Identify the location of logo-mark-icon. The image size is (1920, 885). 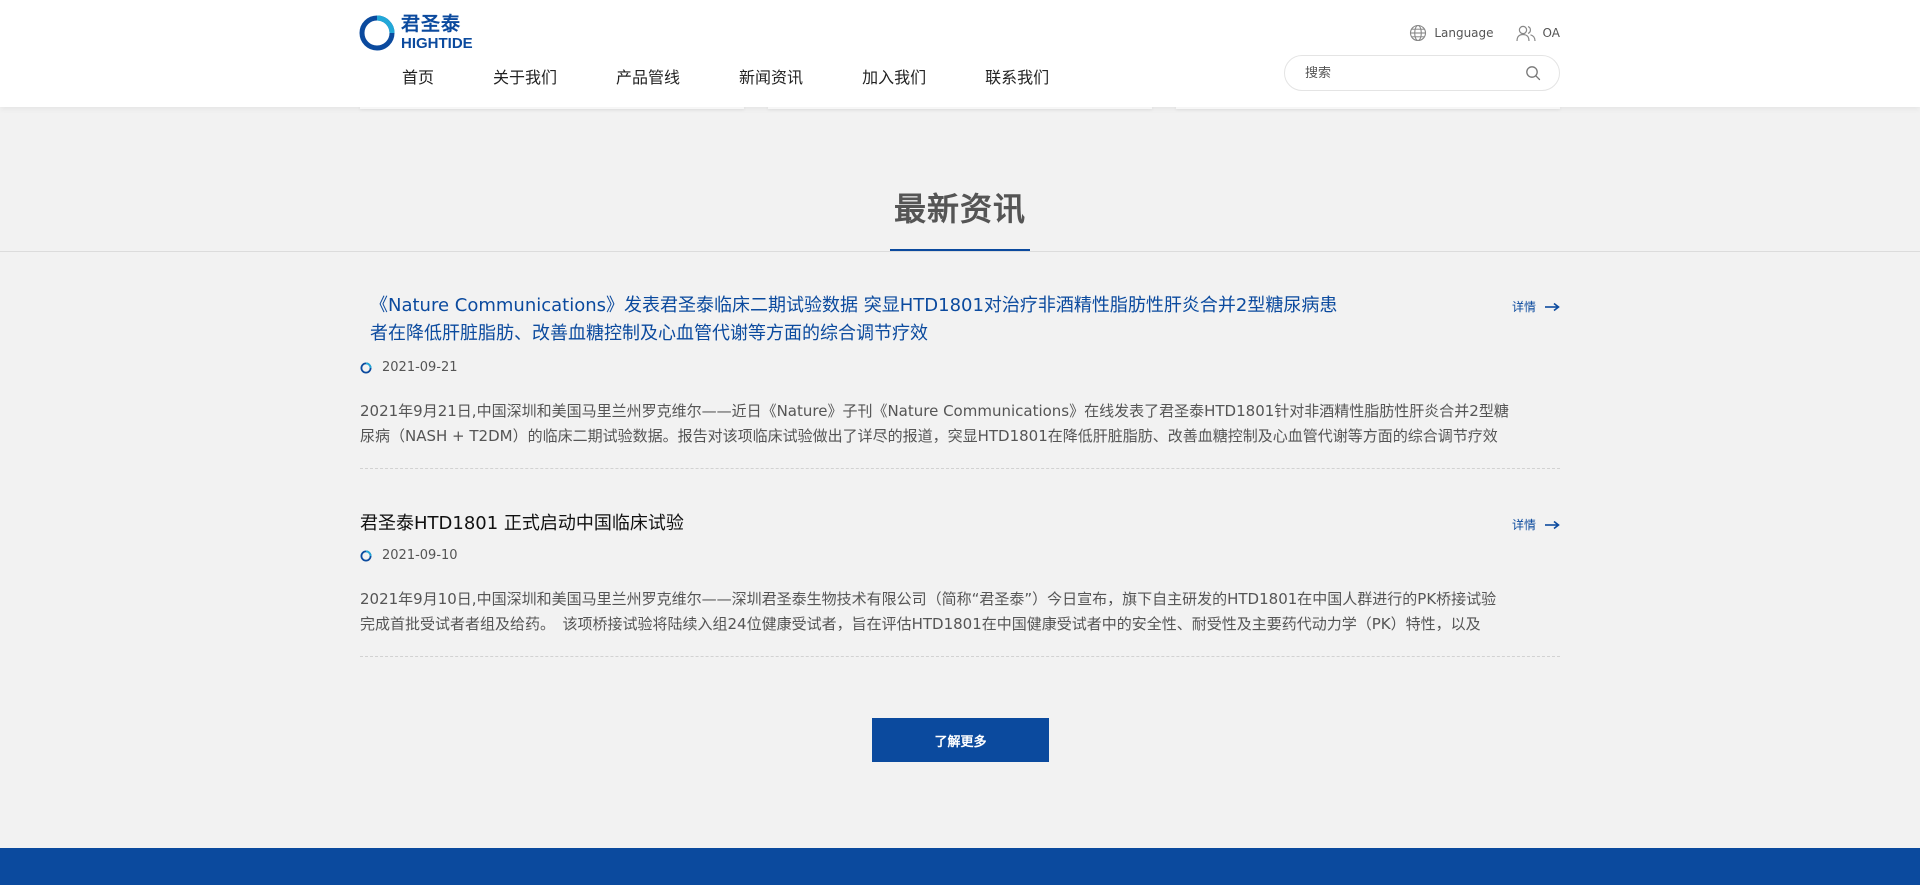
(377, 33).